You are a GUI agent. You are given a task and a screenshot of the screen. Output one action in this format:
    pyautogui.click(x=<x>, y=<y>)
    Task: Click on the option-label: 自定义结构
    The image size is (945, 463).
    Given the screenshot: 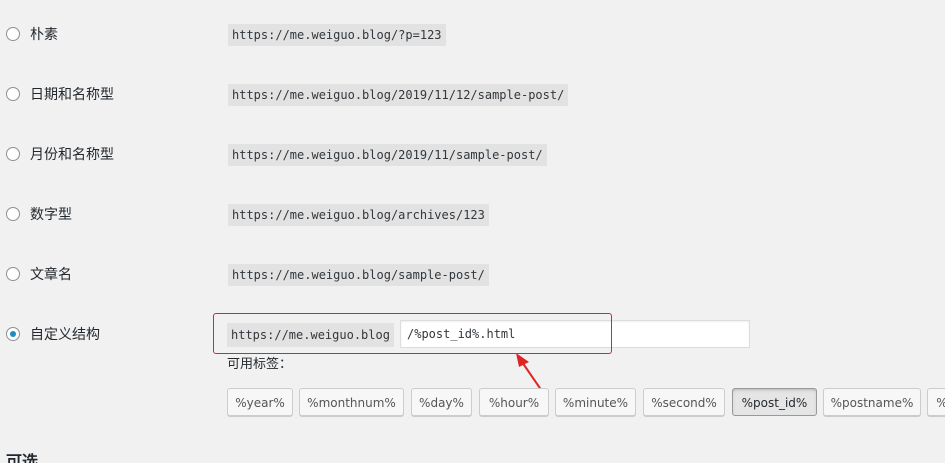 What is the action you would take?
    pyautogui.click(x=65, y=335)
    